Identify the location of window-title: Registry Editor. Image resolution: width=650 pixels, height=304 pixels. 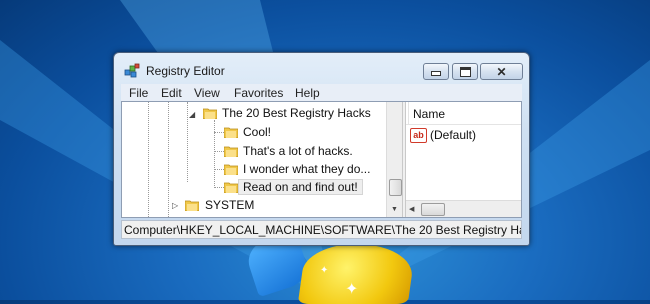
(185, 71).